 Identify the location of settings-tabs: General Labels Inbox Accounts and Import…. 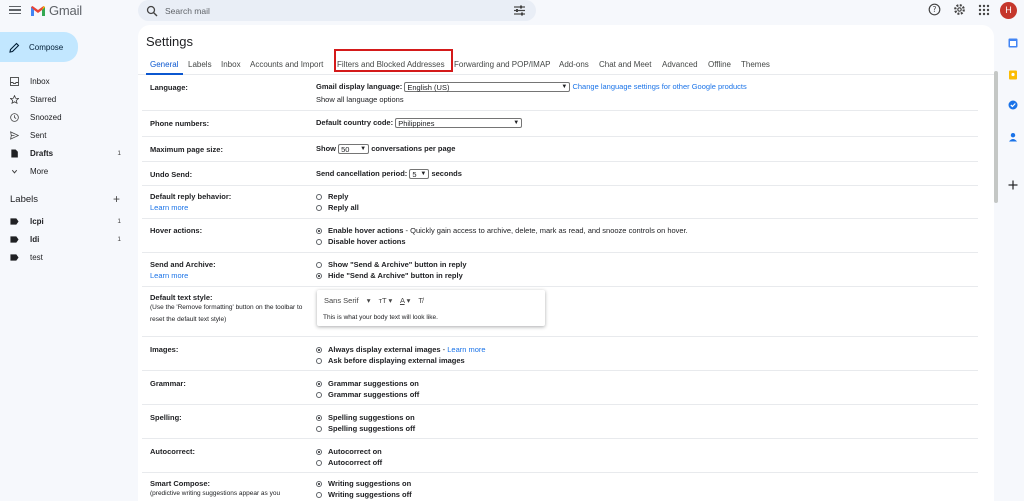
(566, 65).